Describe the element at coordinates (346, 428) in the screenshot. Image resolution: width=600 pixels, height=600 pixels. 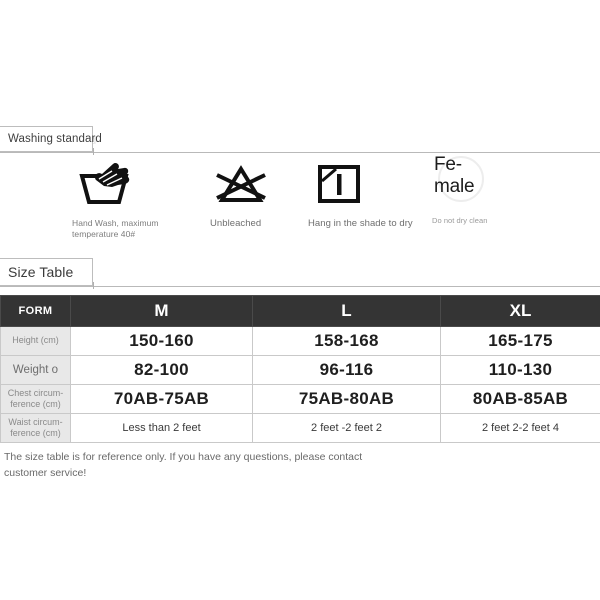
I see `cell-waist-l: 2 feet -2 feet 2` at that location.